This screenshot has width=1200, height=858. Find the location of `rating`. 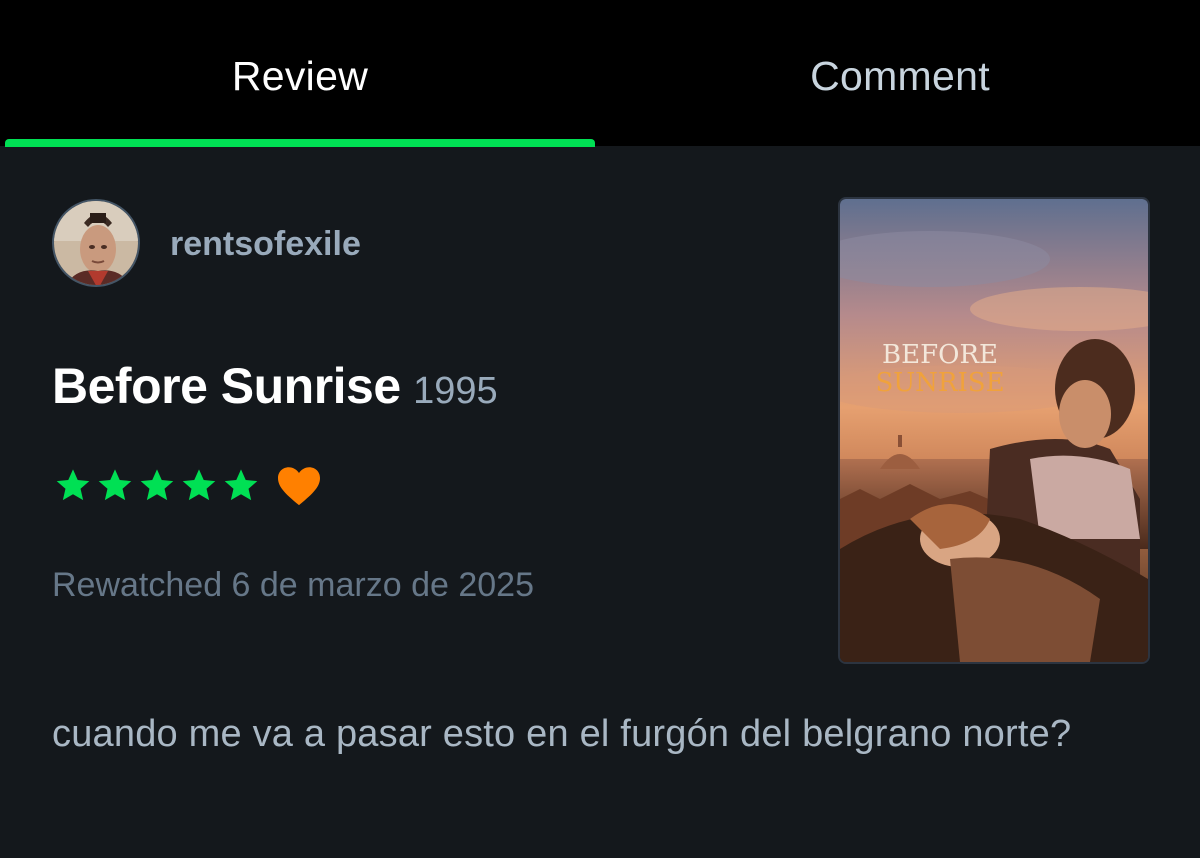

rating is located at coordinates (187, 486).